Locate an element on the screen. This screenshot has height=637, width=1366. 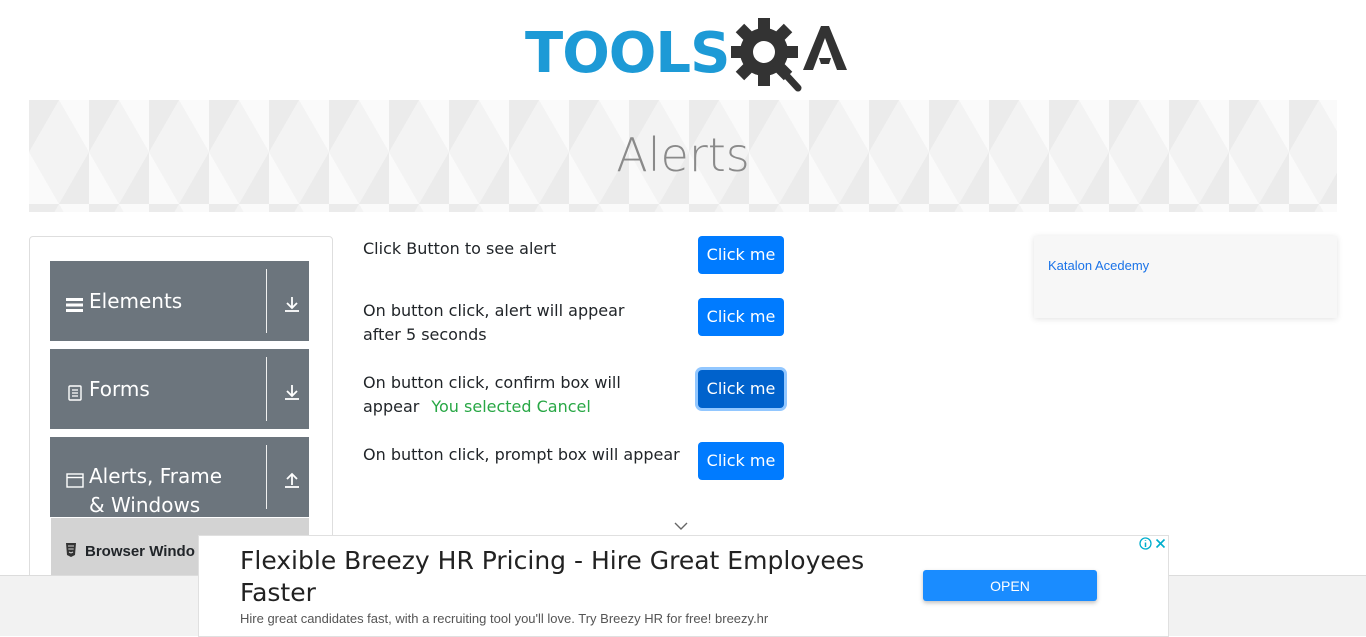
confirm-button: Click me is located at coordinates (741, 389).